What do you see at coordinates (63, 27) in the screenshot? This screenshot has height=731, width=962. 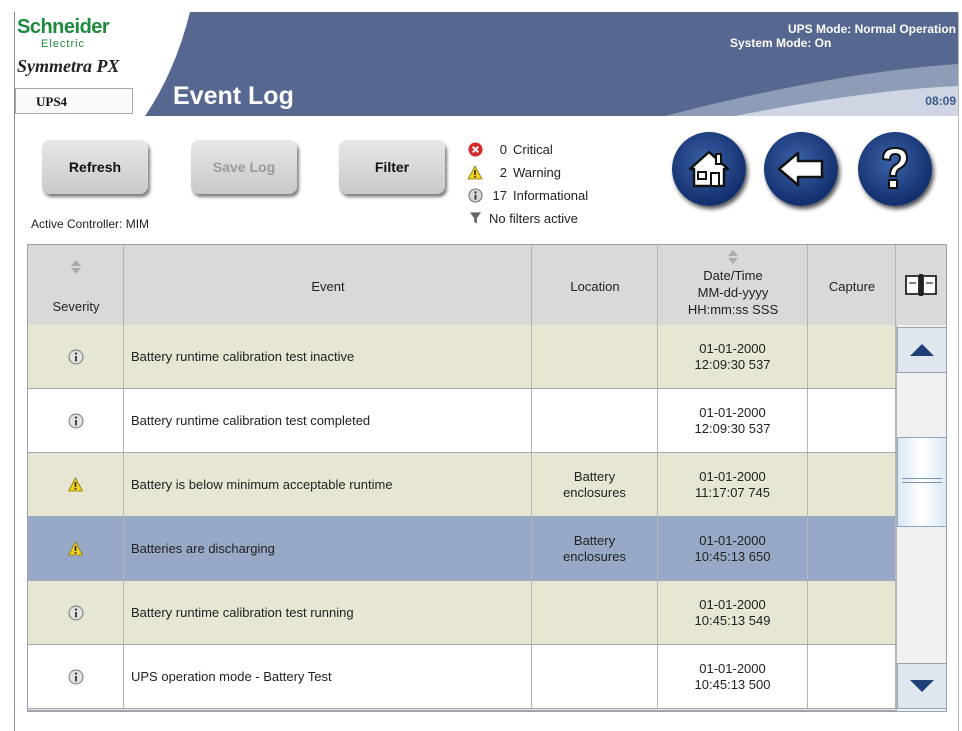 I see `brand-logo: Schneider` at bounding box center [63, 27].